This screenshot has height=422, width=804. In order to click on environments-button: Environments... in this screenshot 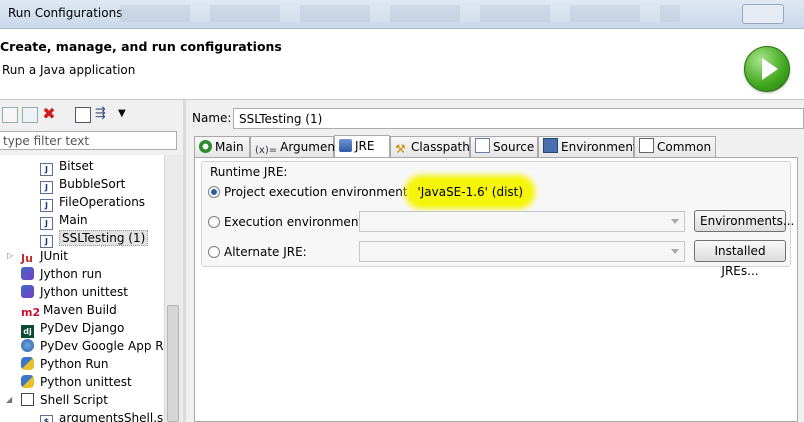, I will do `click(744, 221)`.